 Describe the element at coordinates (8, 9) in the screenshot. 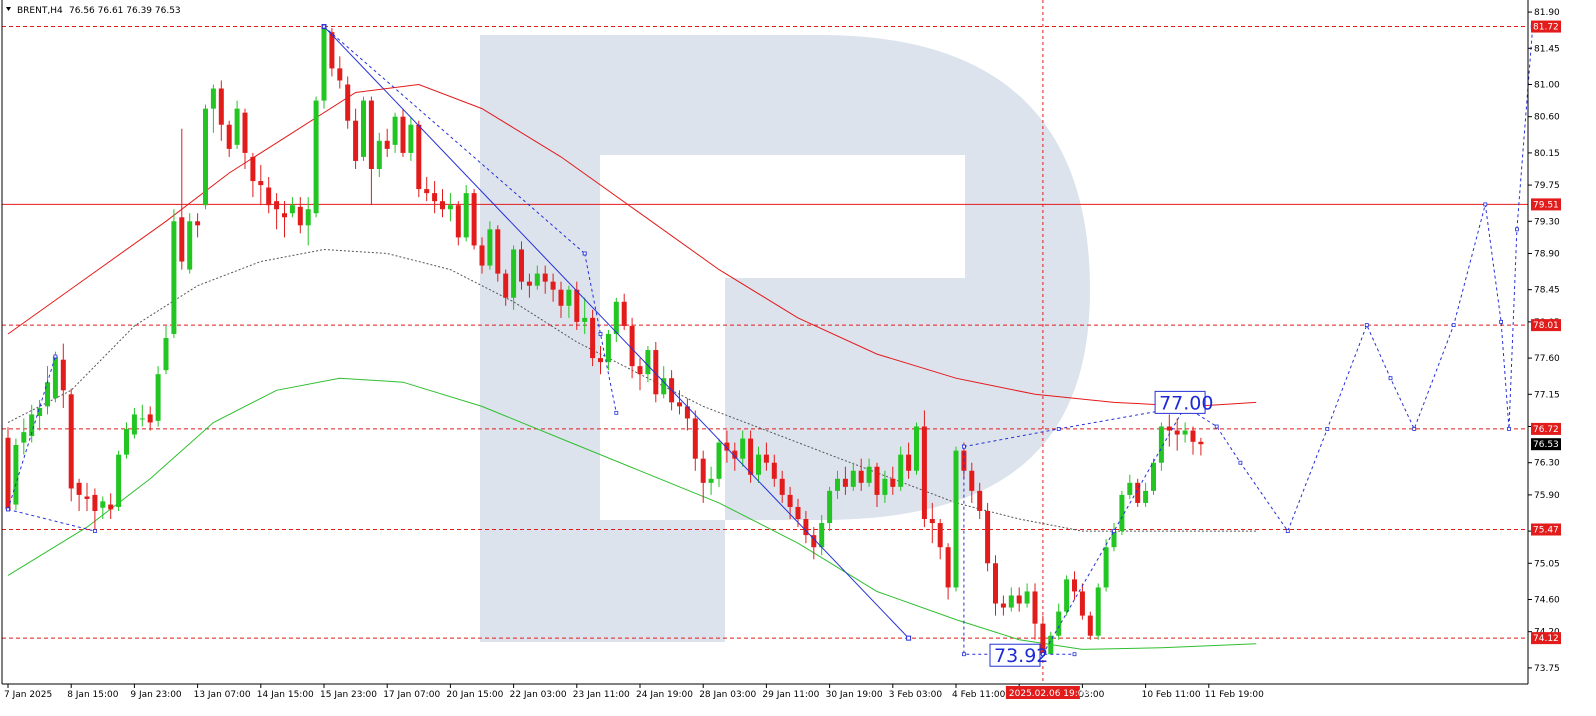

I see `triangle-down-icon` at that location.